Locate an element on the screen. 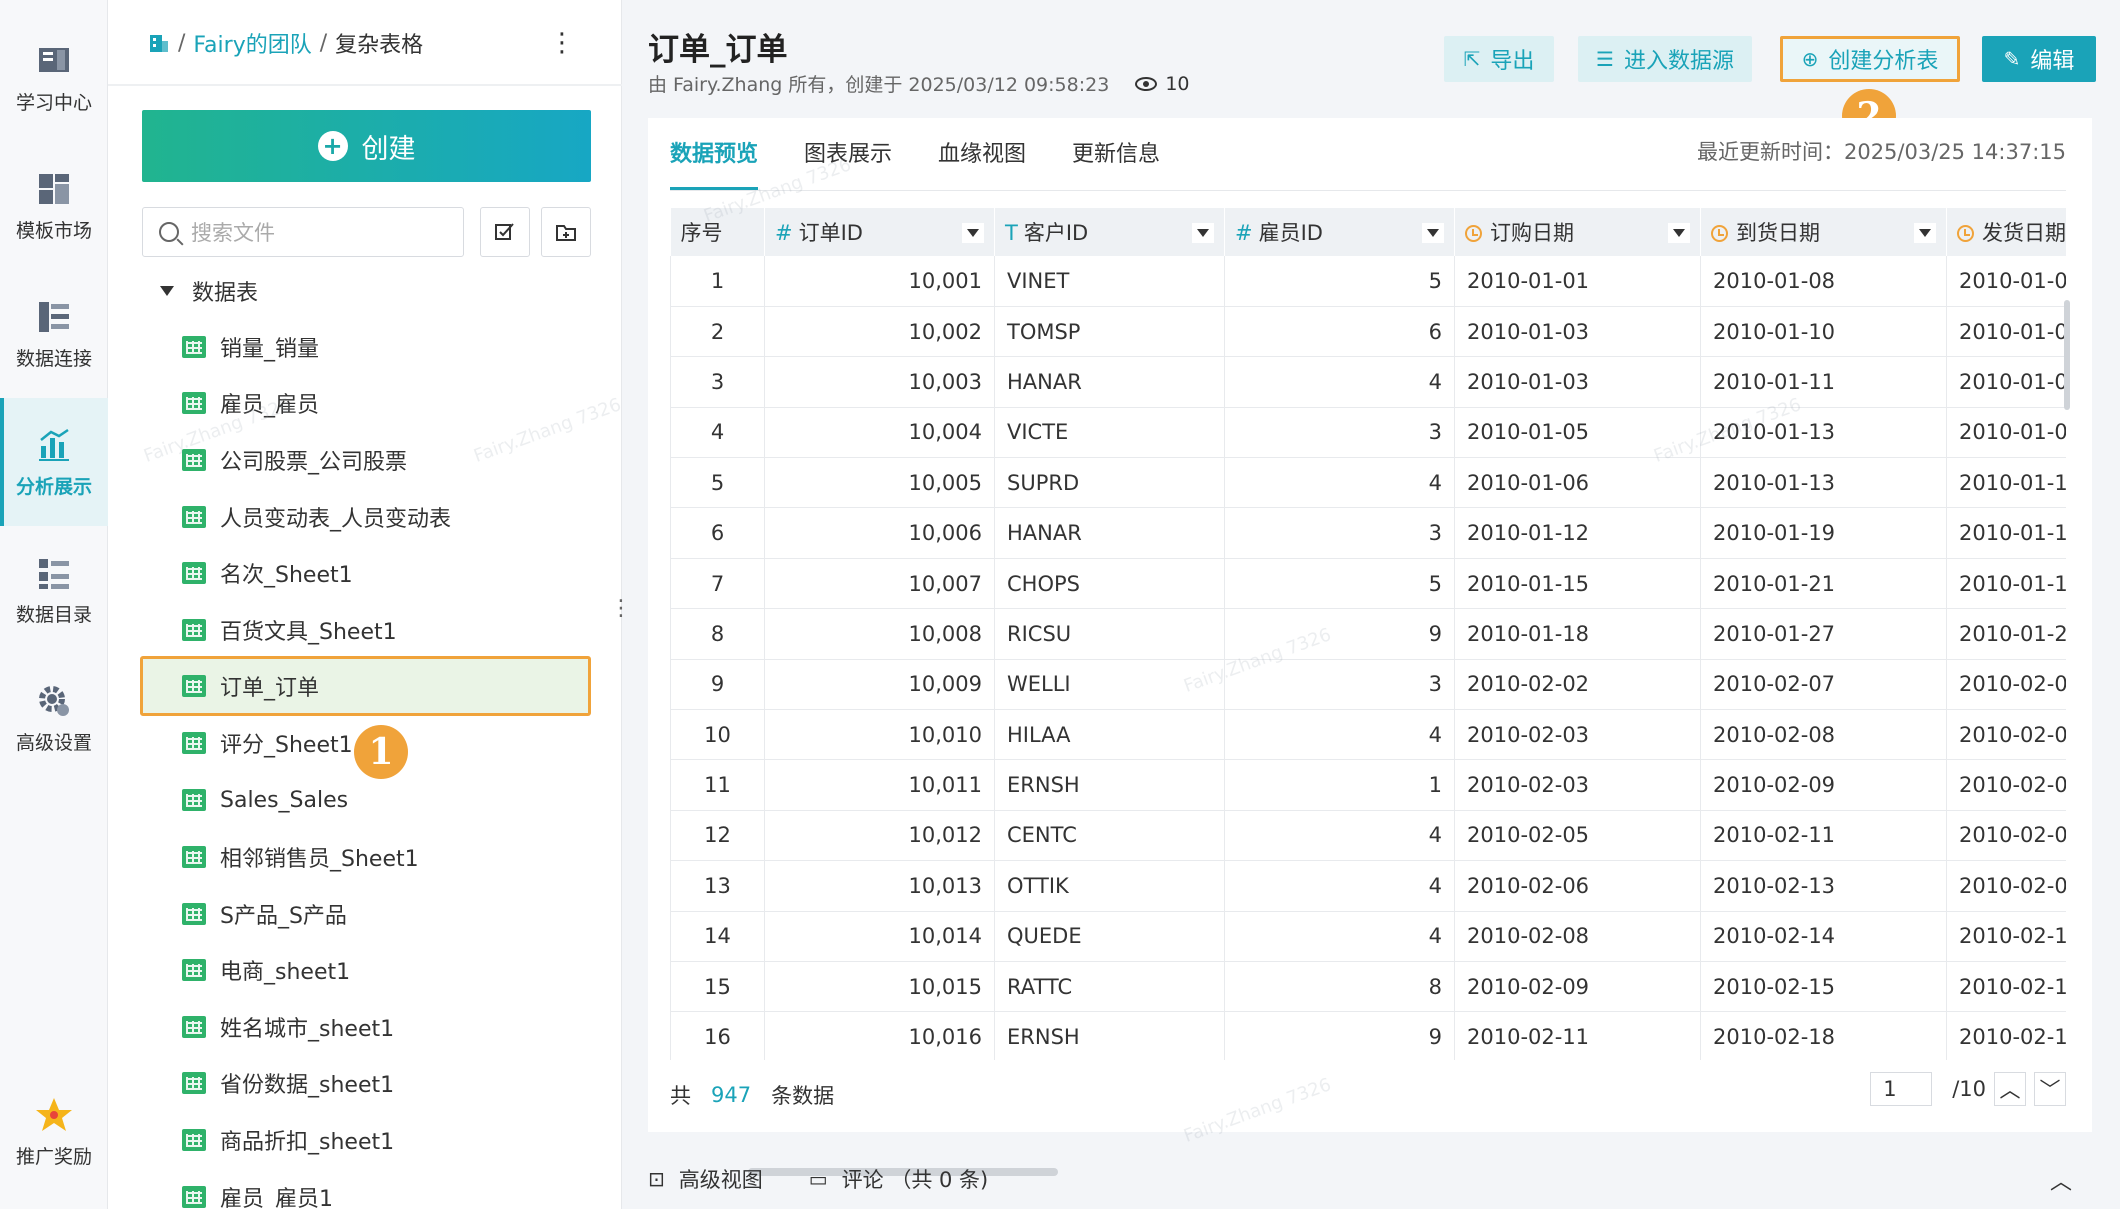 Image resolution: width=2120 pixels, height=1209 pixels. pen-icon: ✎ is located at coordinates (2012, 59).